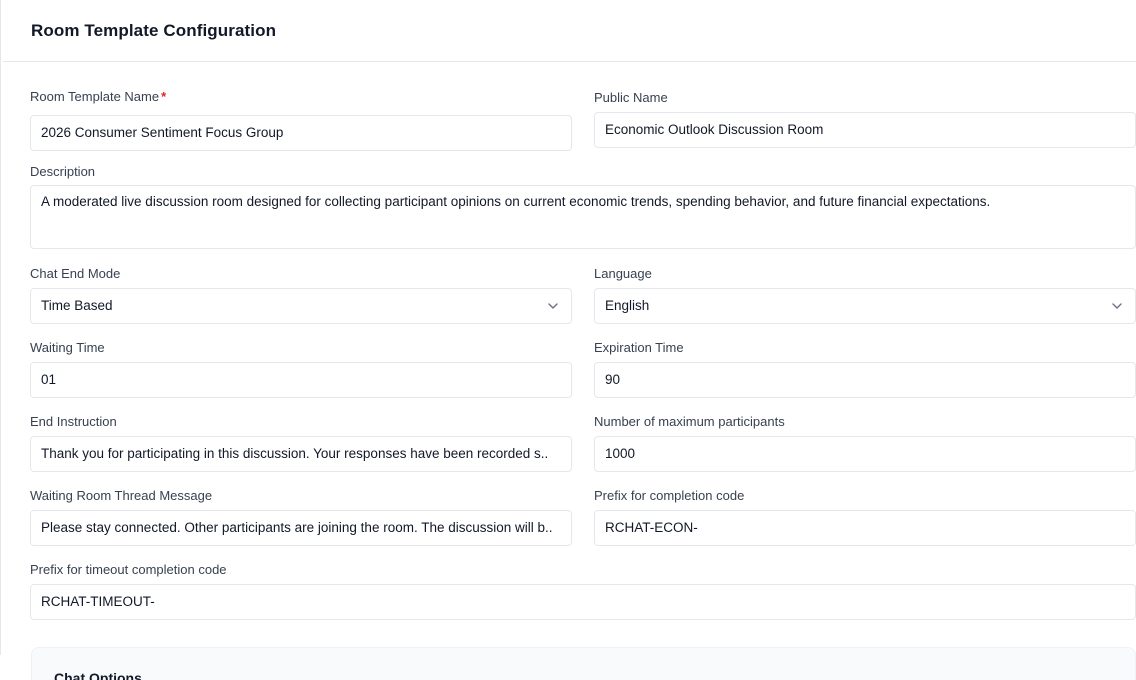 The width and height of the screenshot is (1136, 680). Describe the element at coordinates (98, 96) in the screenshot. I see `room-template-name-label: Room Template Name *` at that location.